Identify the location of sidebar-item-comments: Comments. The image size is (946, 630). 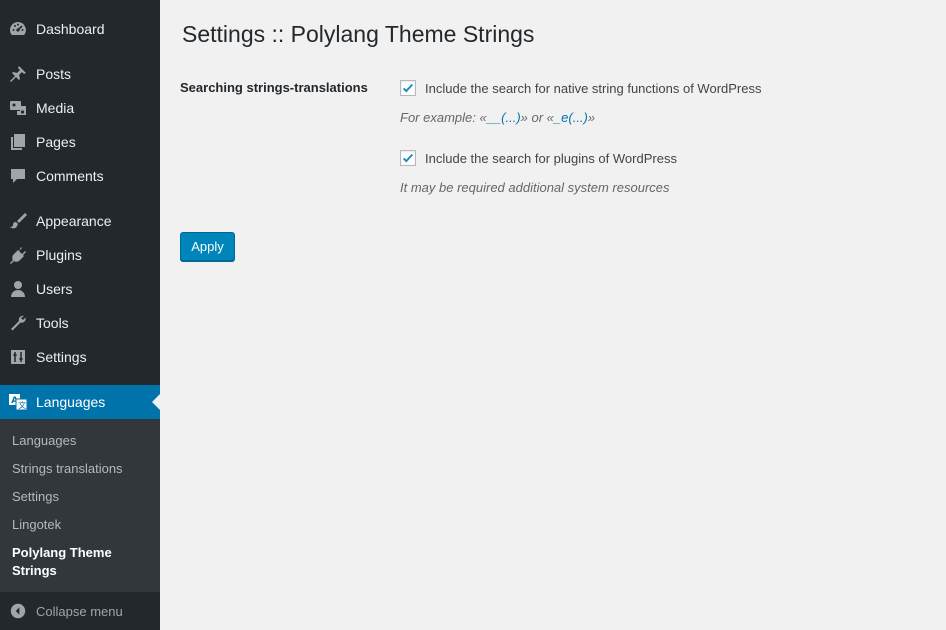
(80, 176).